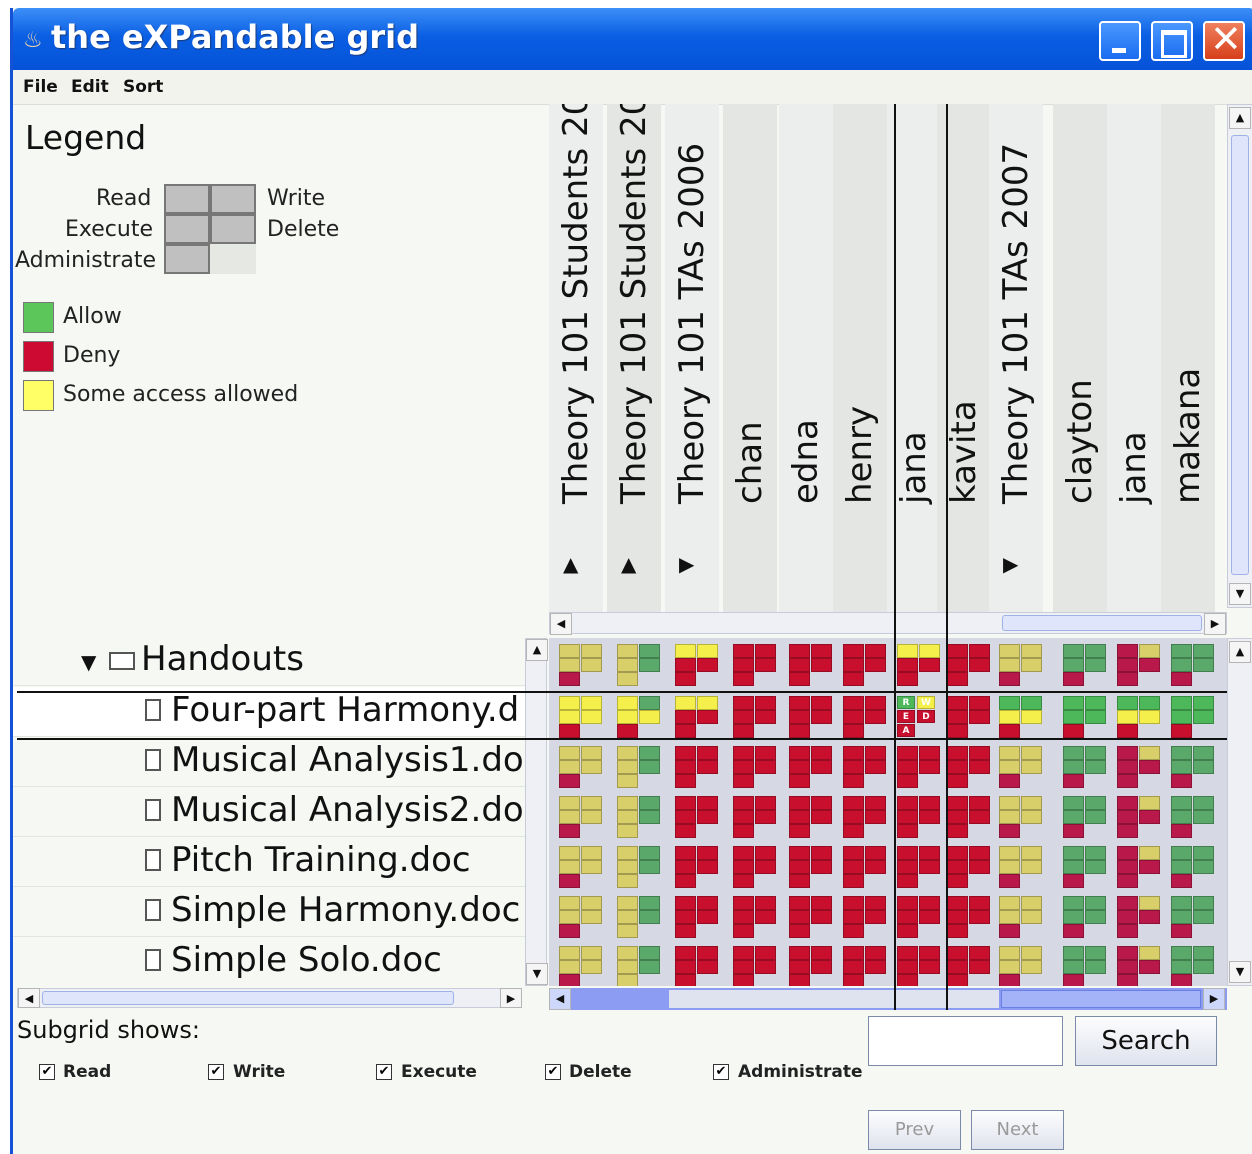  I want to click on column-header: Theory 101 TAs 2006 ▶, so click(692, 358).